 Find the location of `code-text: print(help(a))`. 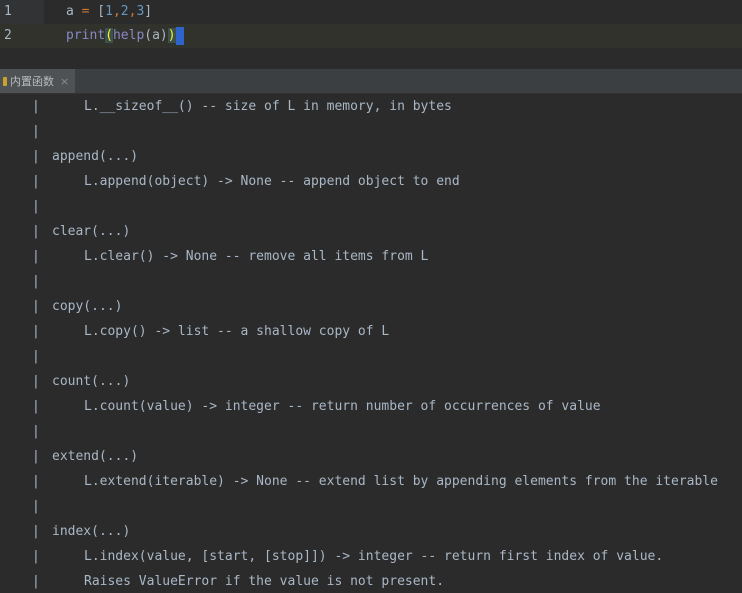

code-text: print(help(a)) is located at coordinates (125, 36).